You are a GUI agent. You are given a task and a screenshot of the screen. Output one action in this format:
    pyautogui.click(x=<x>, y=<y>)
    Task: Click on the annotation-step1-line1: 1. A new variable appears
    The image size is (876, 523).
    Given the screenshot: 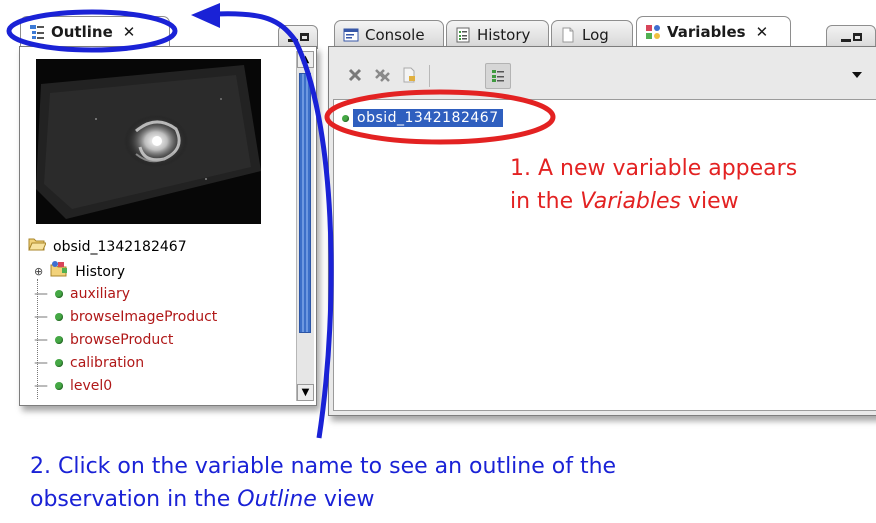 What is the action you would take?
    pyautogui.click(x=654, y=168)
    